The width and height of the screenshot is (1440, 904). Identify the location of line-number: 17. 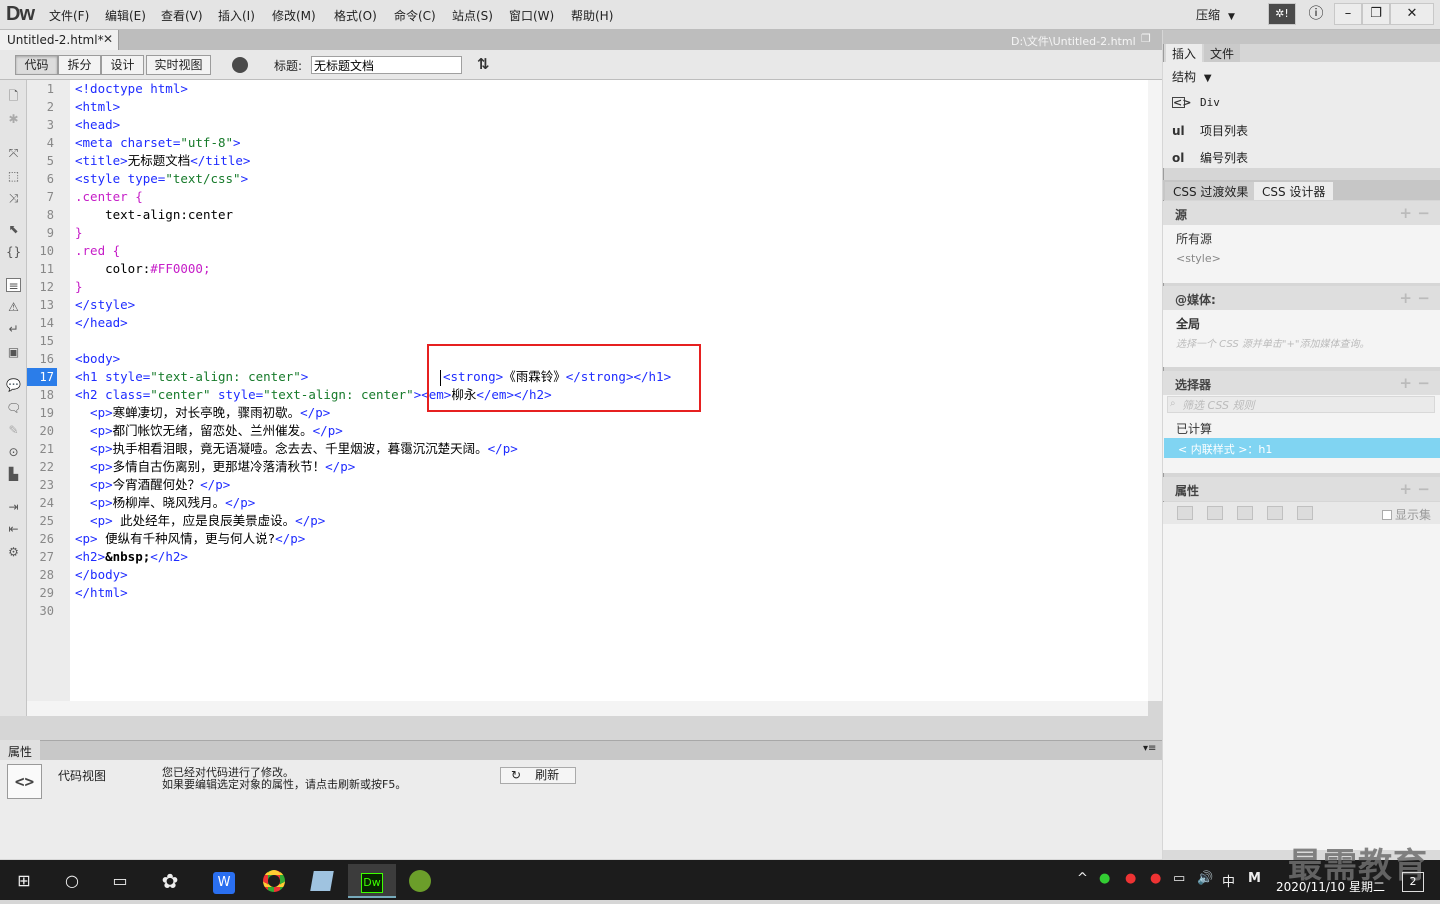
(42, 377).